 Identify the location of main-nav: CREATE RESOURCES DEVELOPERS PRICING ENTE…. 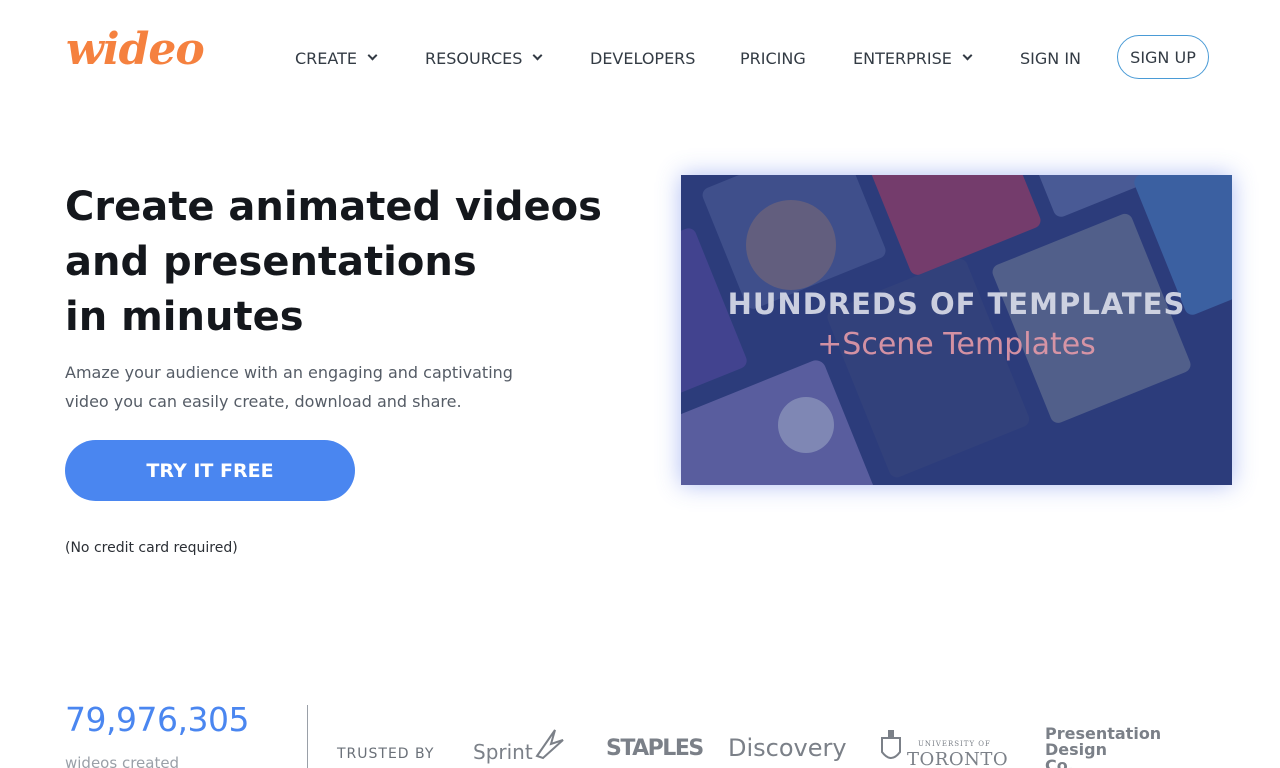
(640, 58).